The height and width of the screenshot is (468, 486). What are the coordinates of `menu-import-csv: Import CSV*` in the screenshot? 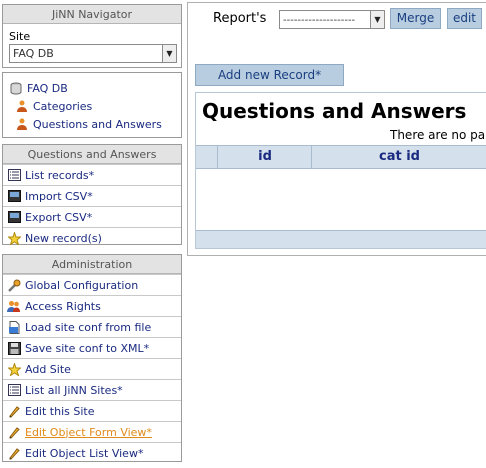 It's located at (92, 195).